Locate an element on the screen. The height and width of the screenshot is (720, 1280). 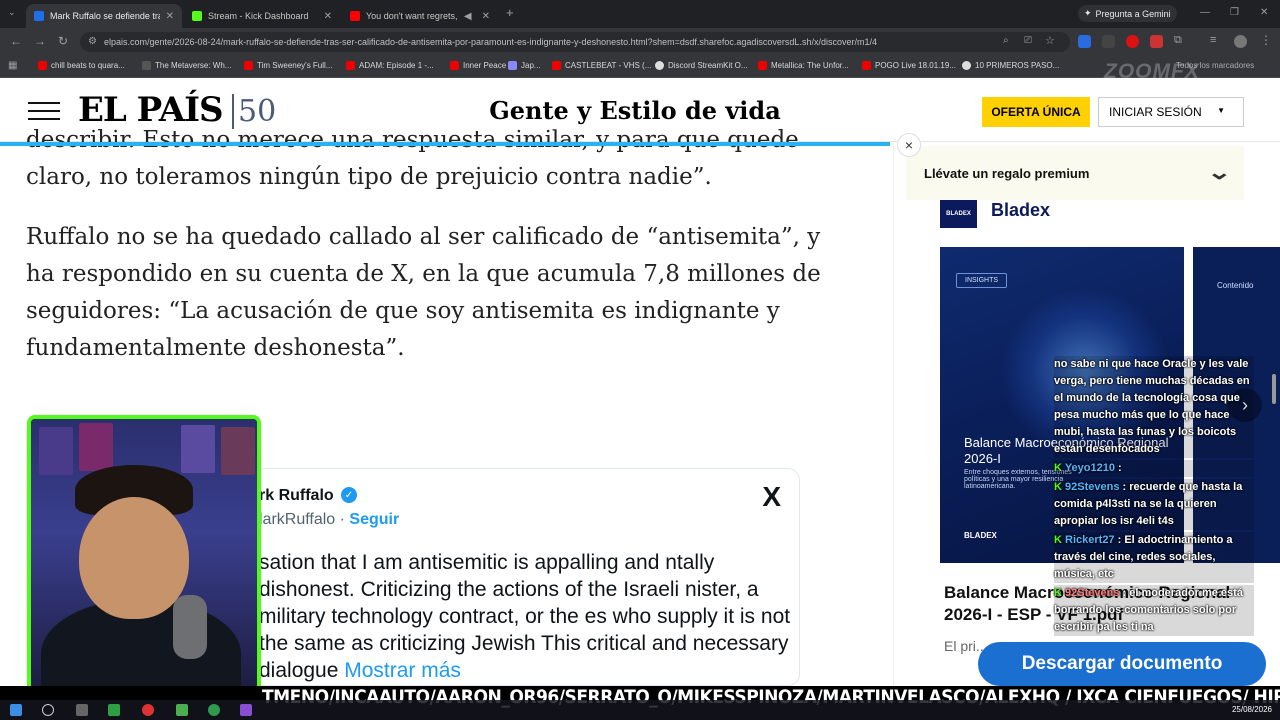
search-icon is located at coordinates (48, 710).